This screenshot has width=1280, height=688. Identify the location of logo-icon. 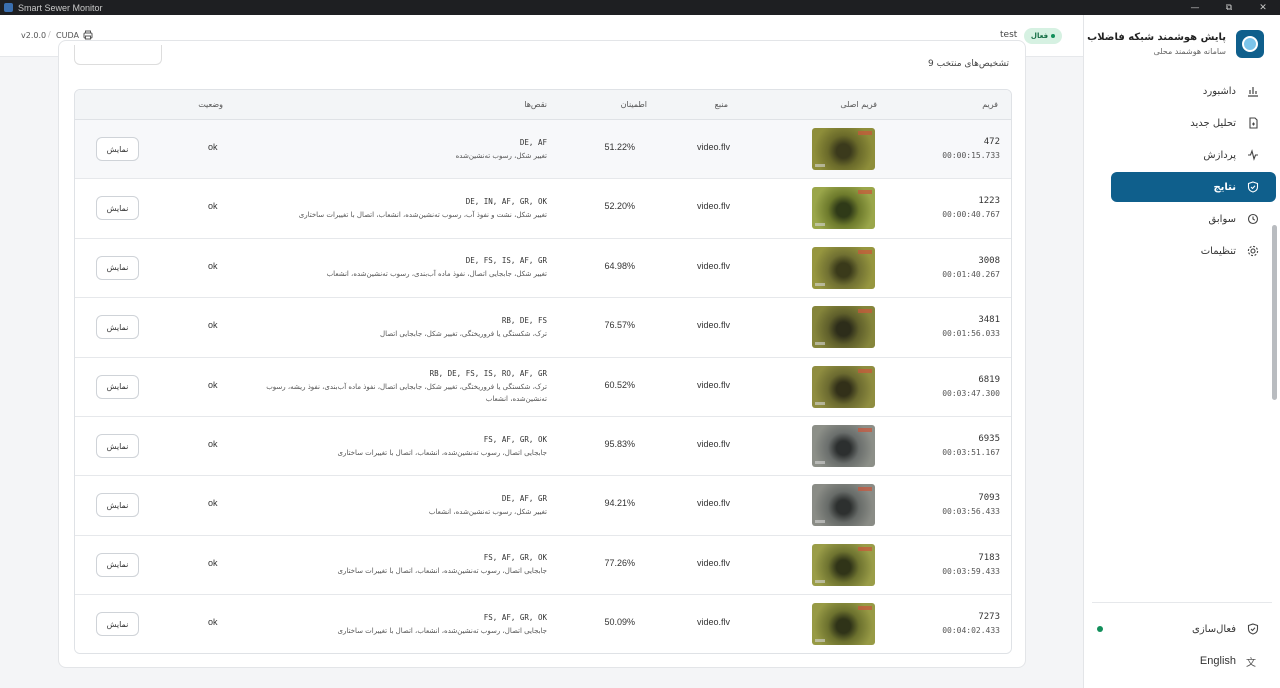
(1250, 44).